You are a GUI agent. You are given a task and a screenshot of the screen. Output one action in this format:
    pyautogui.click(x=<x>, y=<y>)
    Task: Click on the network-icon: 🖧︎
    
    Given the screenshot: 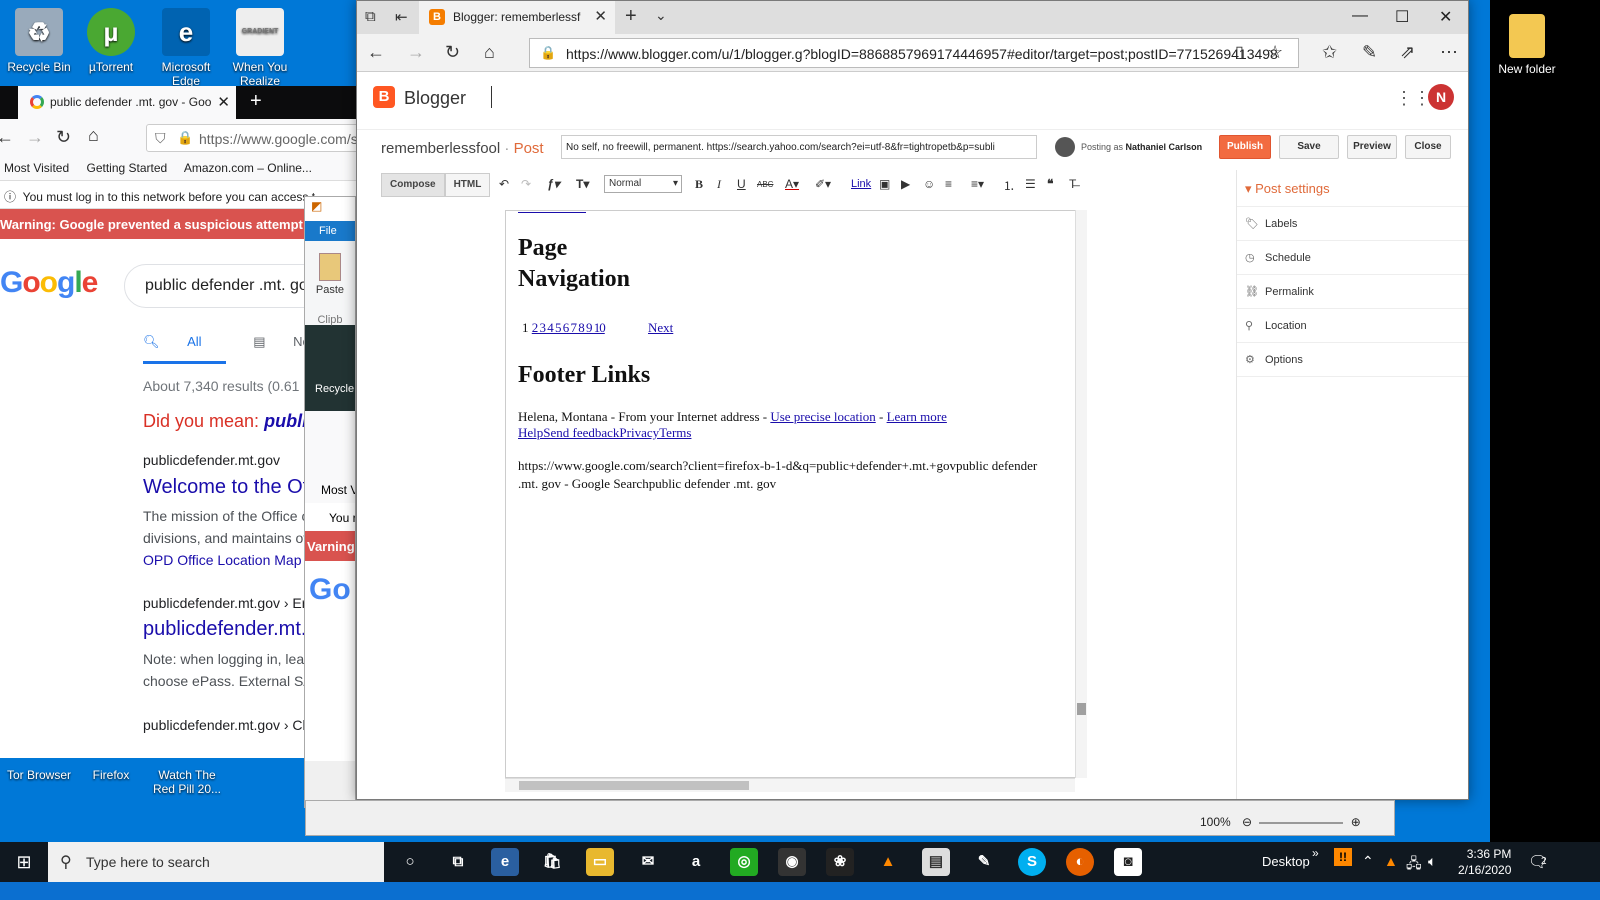 What is the action you would take?
    pyautogui.click(x=1414, y=865)
    